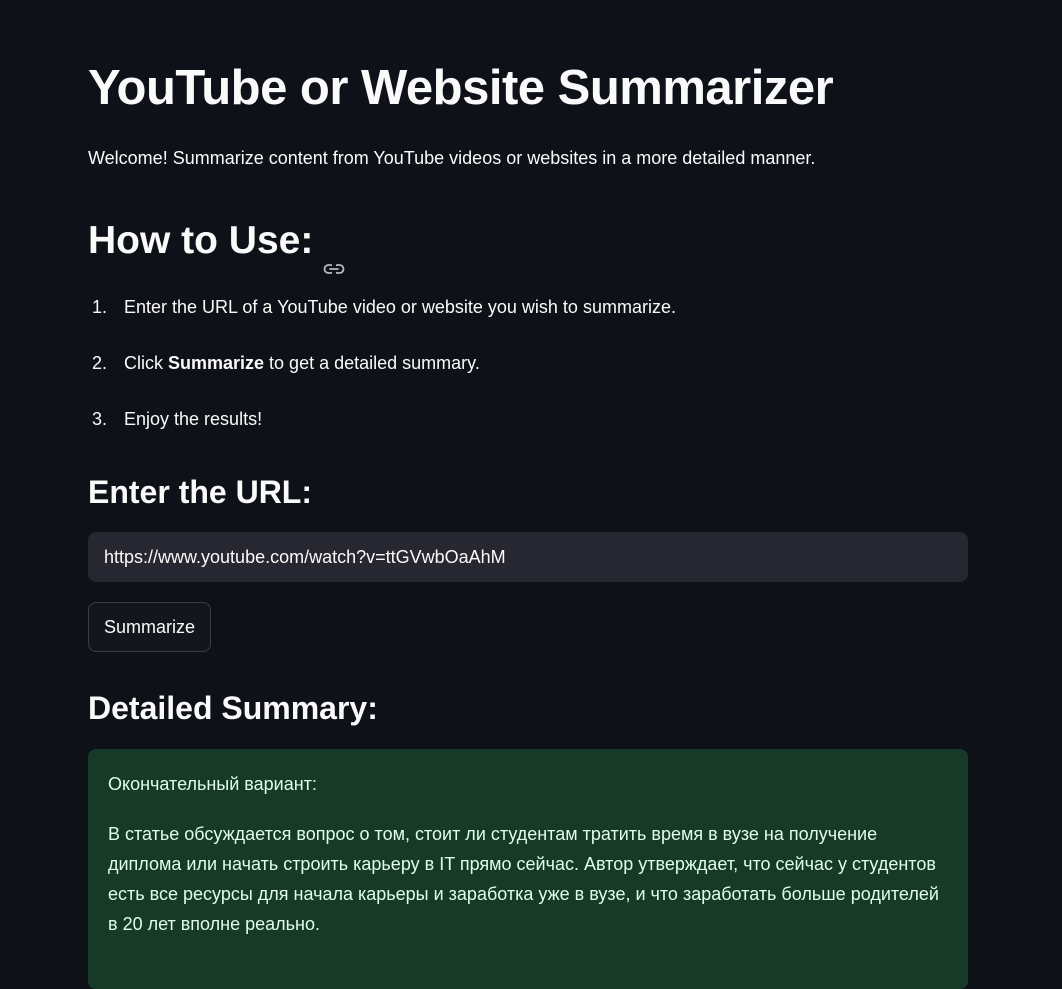 The image size is (1062, 989). I want to click on page-title: YouTube or Website Summarizer, so click(461, 88).